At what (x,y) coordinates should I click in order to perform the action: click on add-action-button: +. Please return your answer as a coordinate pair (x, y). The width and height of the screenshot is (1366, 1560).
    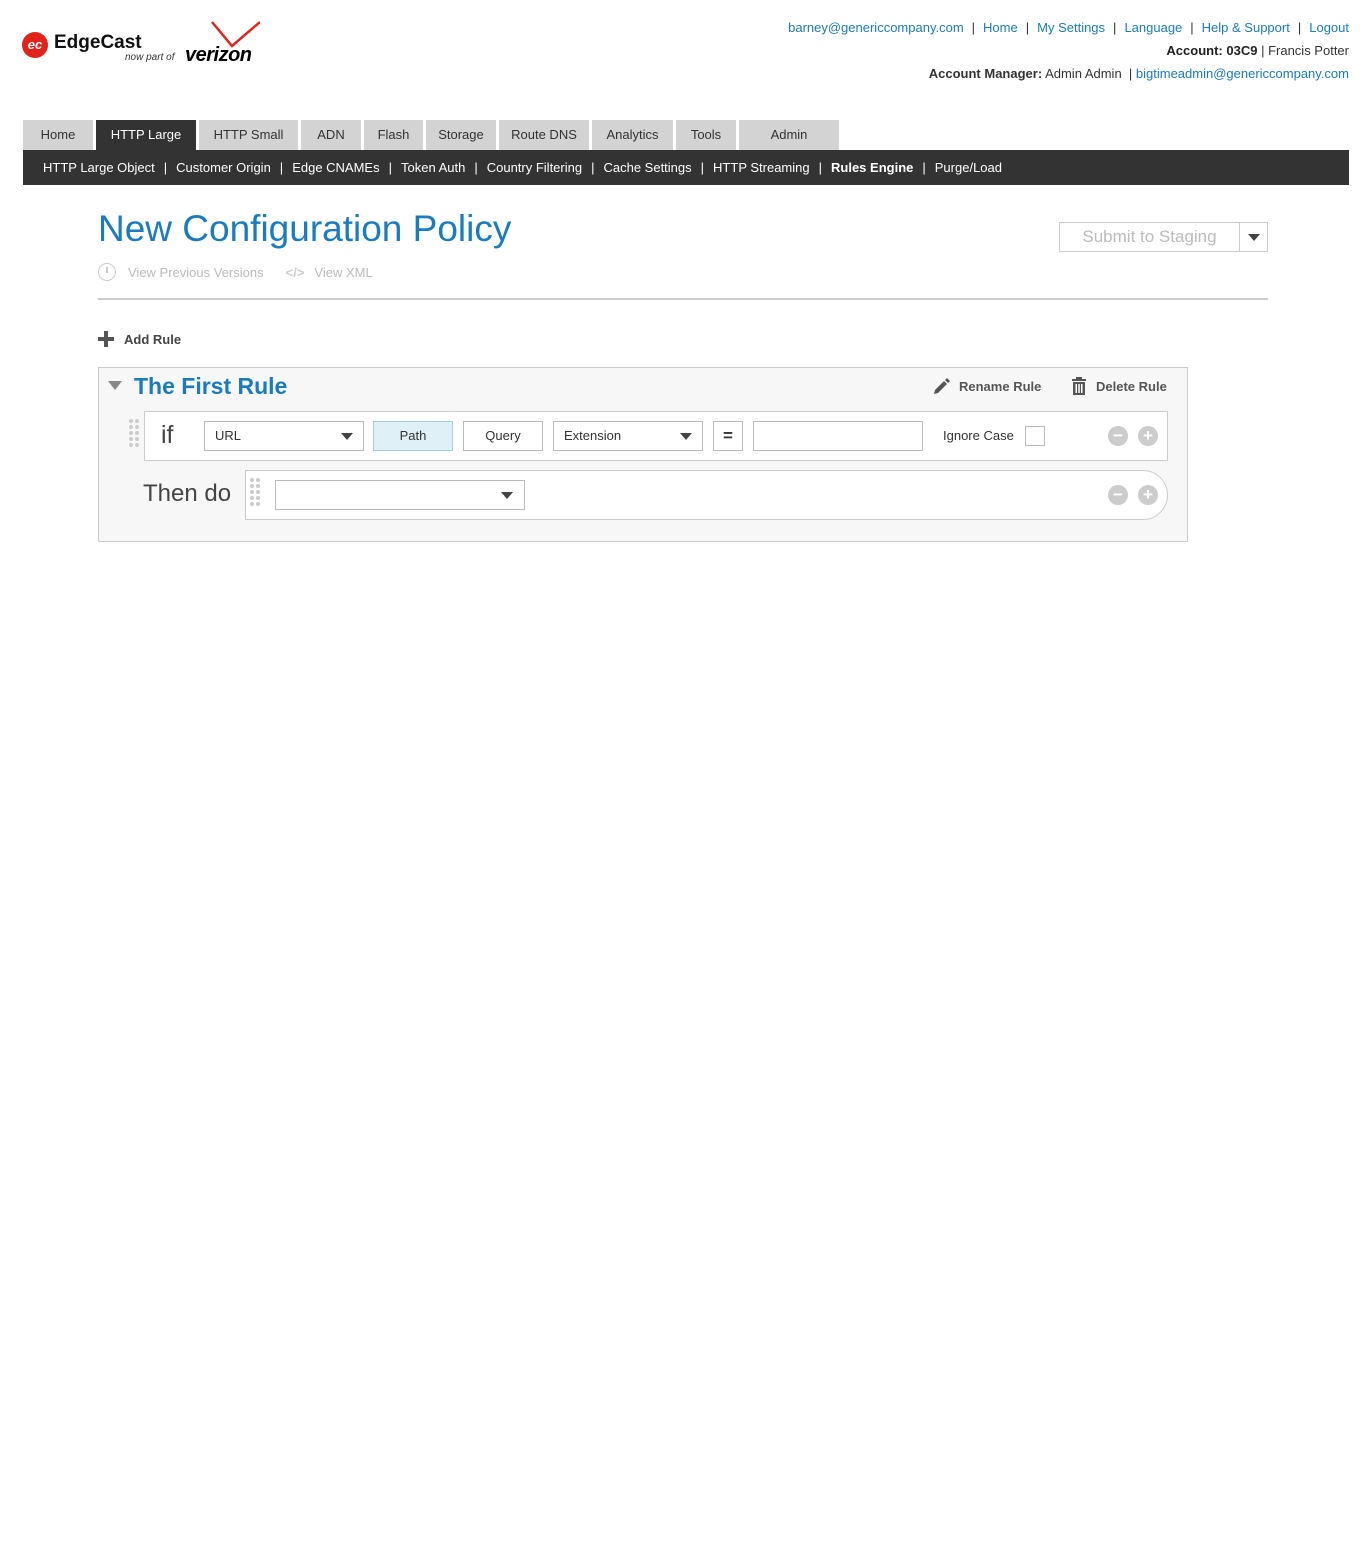
    Looking at the image, I should click on (1148, 495).